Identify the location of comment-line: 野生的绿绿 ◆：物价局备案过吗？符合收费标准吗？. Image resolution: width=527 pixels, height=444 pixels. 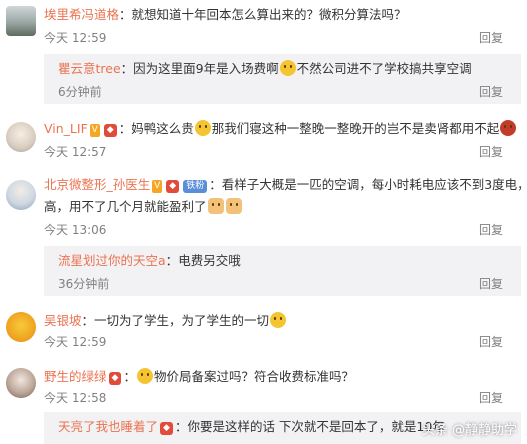
(199, 376).